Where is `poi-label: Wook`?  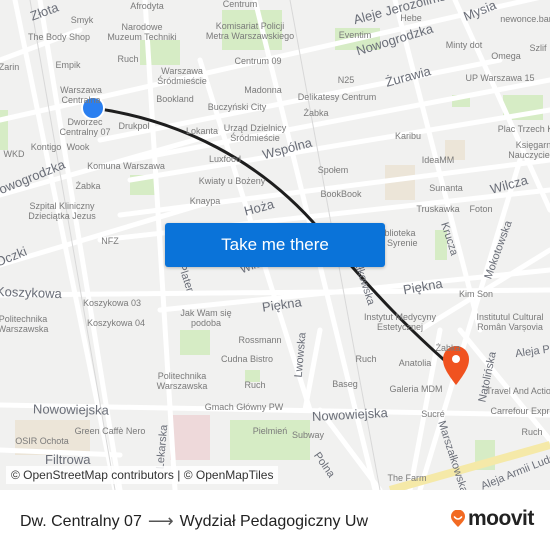 poi-label: Wook is located at coordinates (78, 147).